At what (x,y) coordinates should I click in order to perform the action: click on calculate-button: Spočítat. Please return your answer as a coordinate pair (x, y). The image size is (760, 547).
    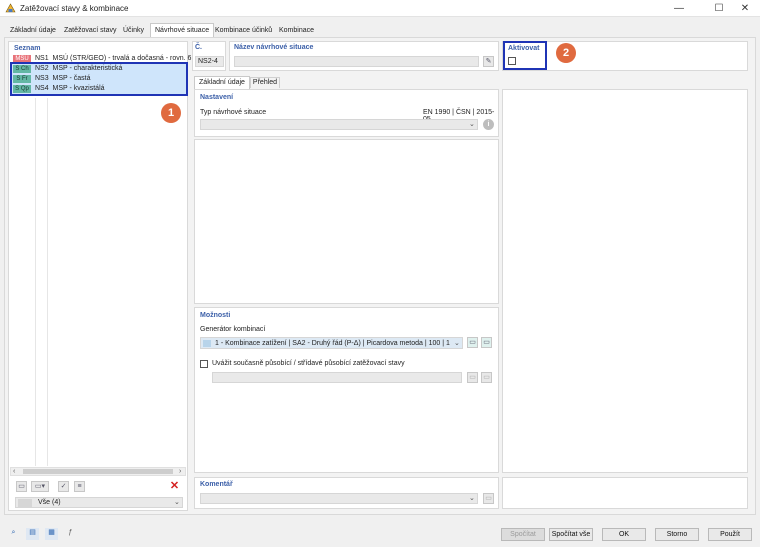
    Looking at the image, I should click on (523, 534).